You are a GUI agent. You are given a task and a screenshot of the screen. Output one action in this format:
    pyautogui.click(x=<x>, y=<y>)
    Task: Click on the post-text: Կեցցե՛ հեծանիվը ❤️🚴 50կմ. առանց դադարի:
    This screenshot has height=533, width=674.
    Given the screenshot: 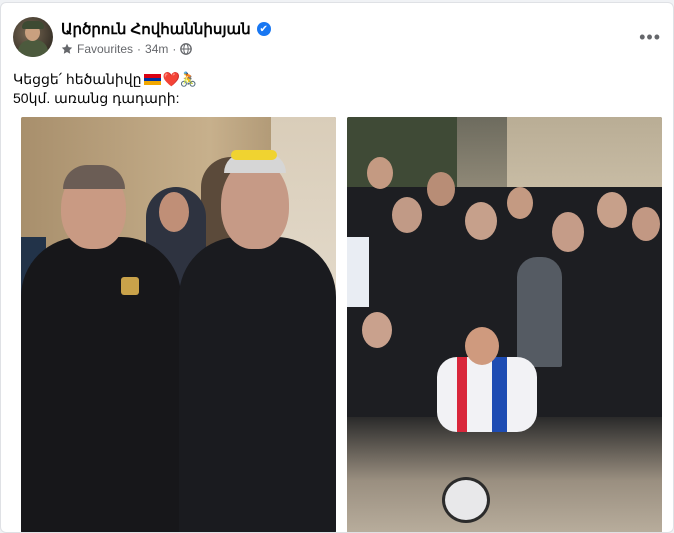 What is the action you would take?
    pyautogui.click(x=105, y=89)
    